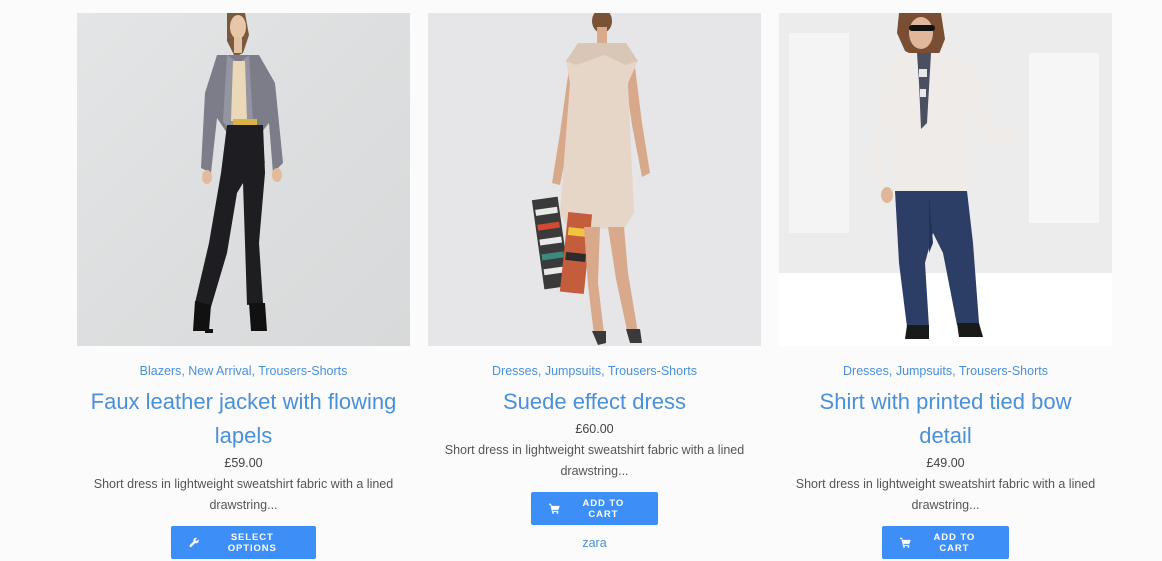  What do you see at coordinates (219, 371) in the screenshot?
I see `category-link-new-arrival: New Arrival` at bounding box center [219, 371].